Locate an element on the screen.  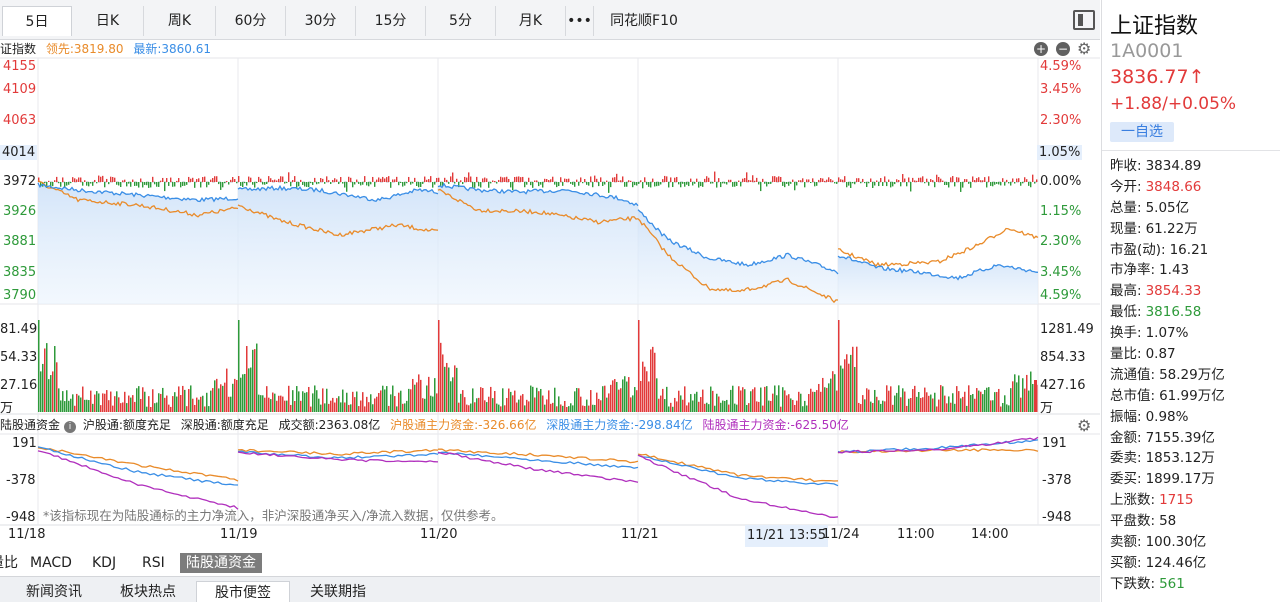
add-to-watchlist-button: 一自选 is located at coordinates (1142, 132).